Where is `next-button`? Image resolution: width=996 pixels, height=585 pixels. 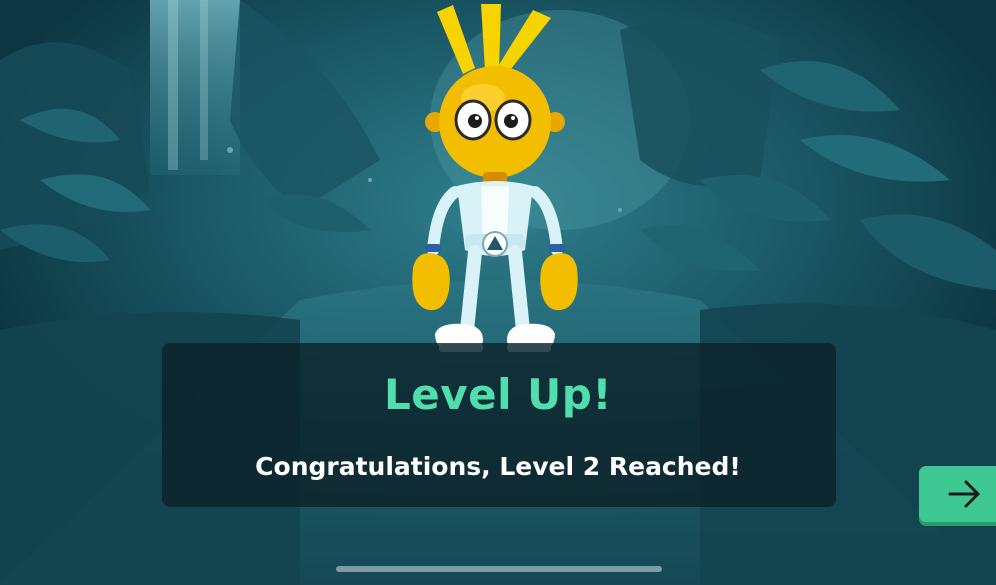 next-button is located at coordinates (957, 494).